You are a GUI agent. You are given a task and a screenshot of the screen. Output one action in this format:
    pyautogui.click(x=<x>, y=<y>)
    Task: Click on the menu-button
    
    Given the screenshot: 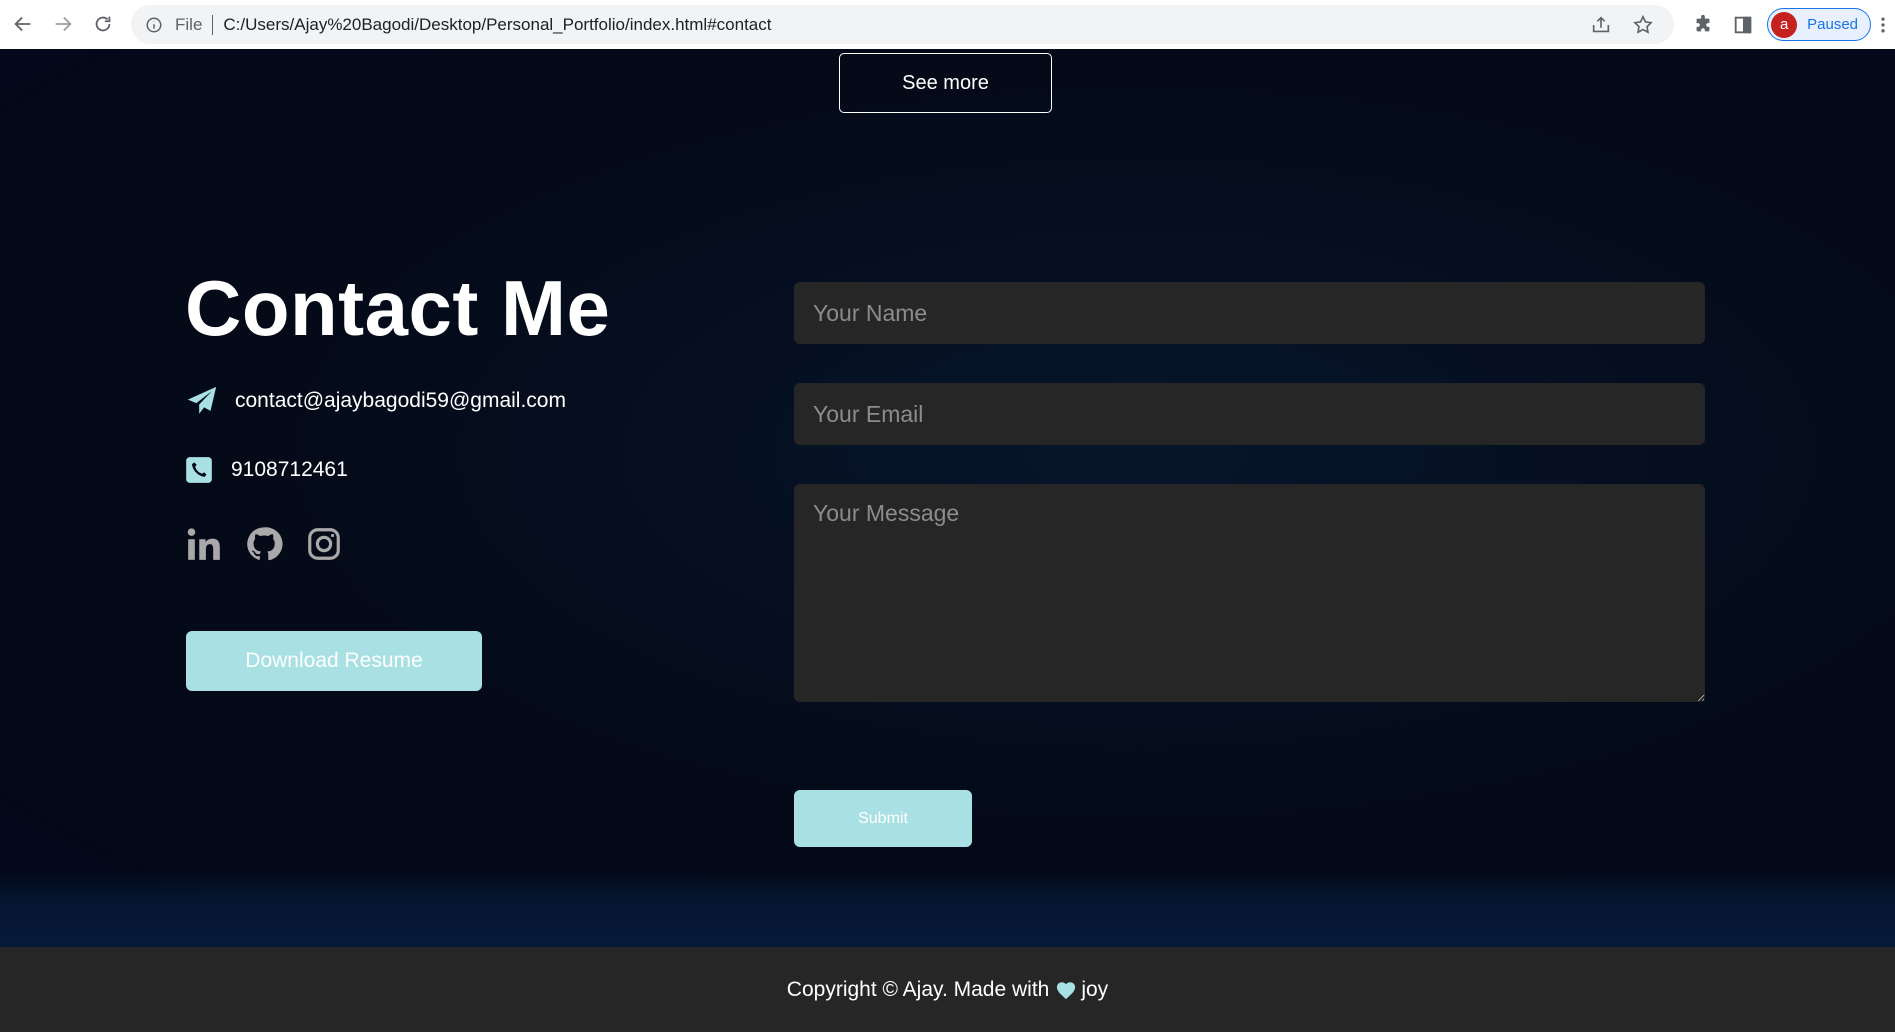 What is the action you would take?
    pyautogui.click(x=1883, y=25)
    